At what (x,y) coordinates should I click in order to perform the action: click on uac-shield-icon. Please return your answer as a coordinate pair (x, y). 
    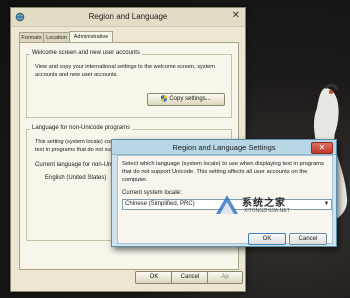
    Looking at the image, I should click on (164, 98).